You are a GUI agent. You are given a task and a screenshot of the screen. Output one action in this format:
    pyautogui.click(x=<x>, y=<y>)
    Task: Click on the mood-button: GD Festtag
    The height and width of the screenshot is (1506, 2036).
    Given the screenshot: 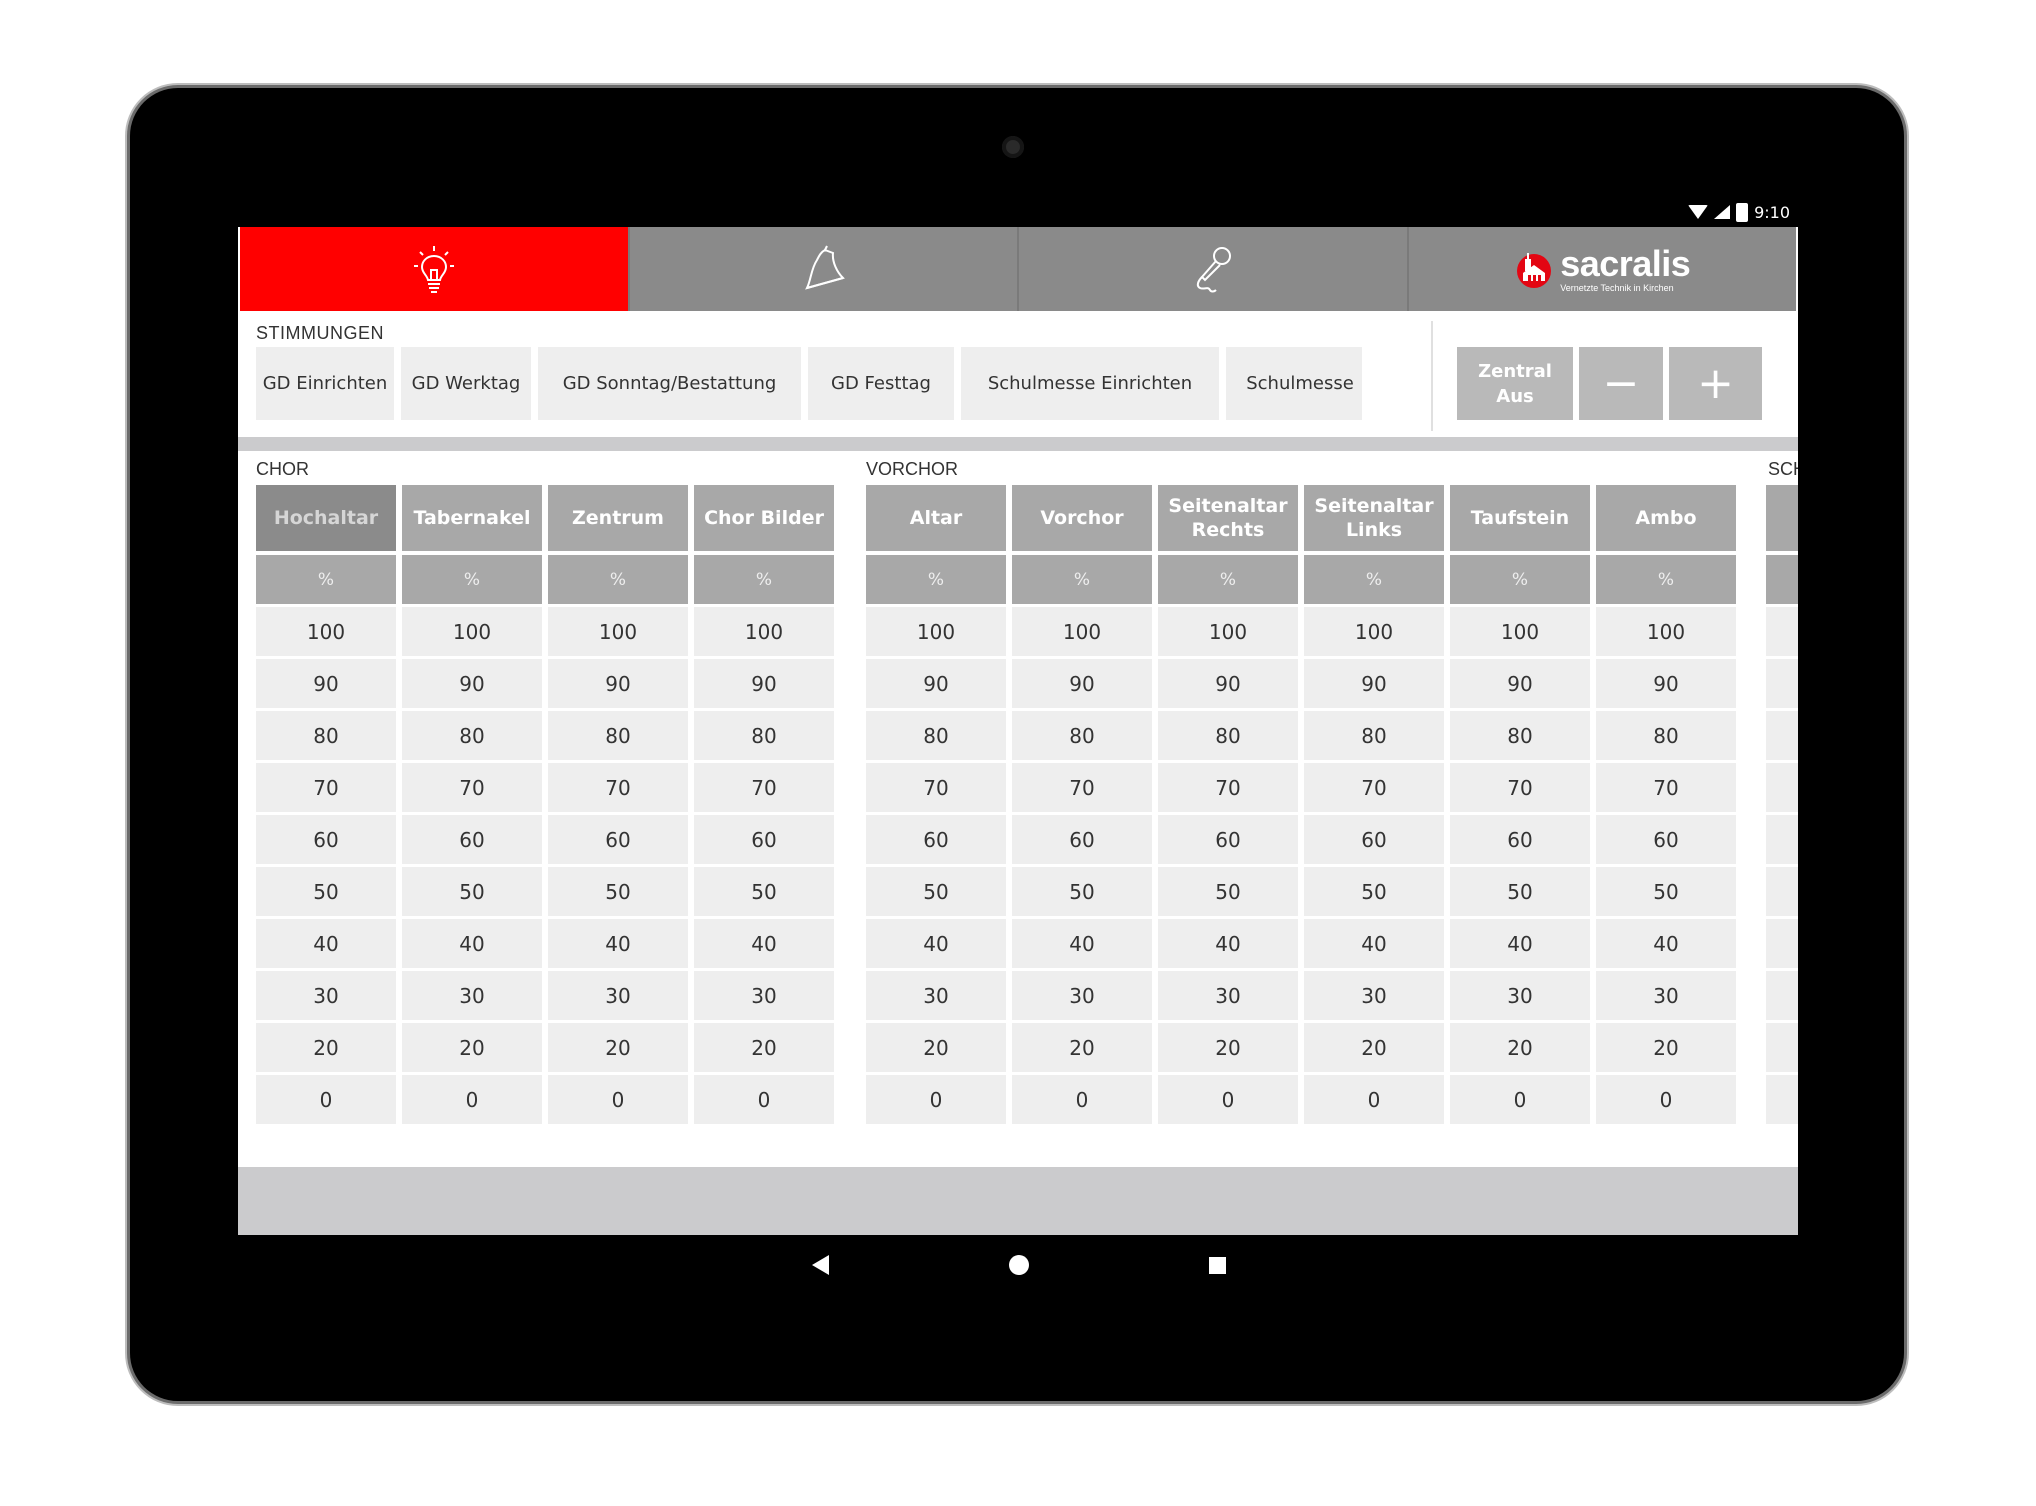 What is the action you would take?
    pyautogui.click(x=881, y=383)
    